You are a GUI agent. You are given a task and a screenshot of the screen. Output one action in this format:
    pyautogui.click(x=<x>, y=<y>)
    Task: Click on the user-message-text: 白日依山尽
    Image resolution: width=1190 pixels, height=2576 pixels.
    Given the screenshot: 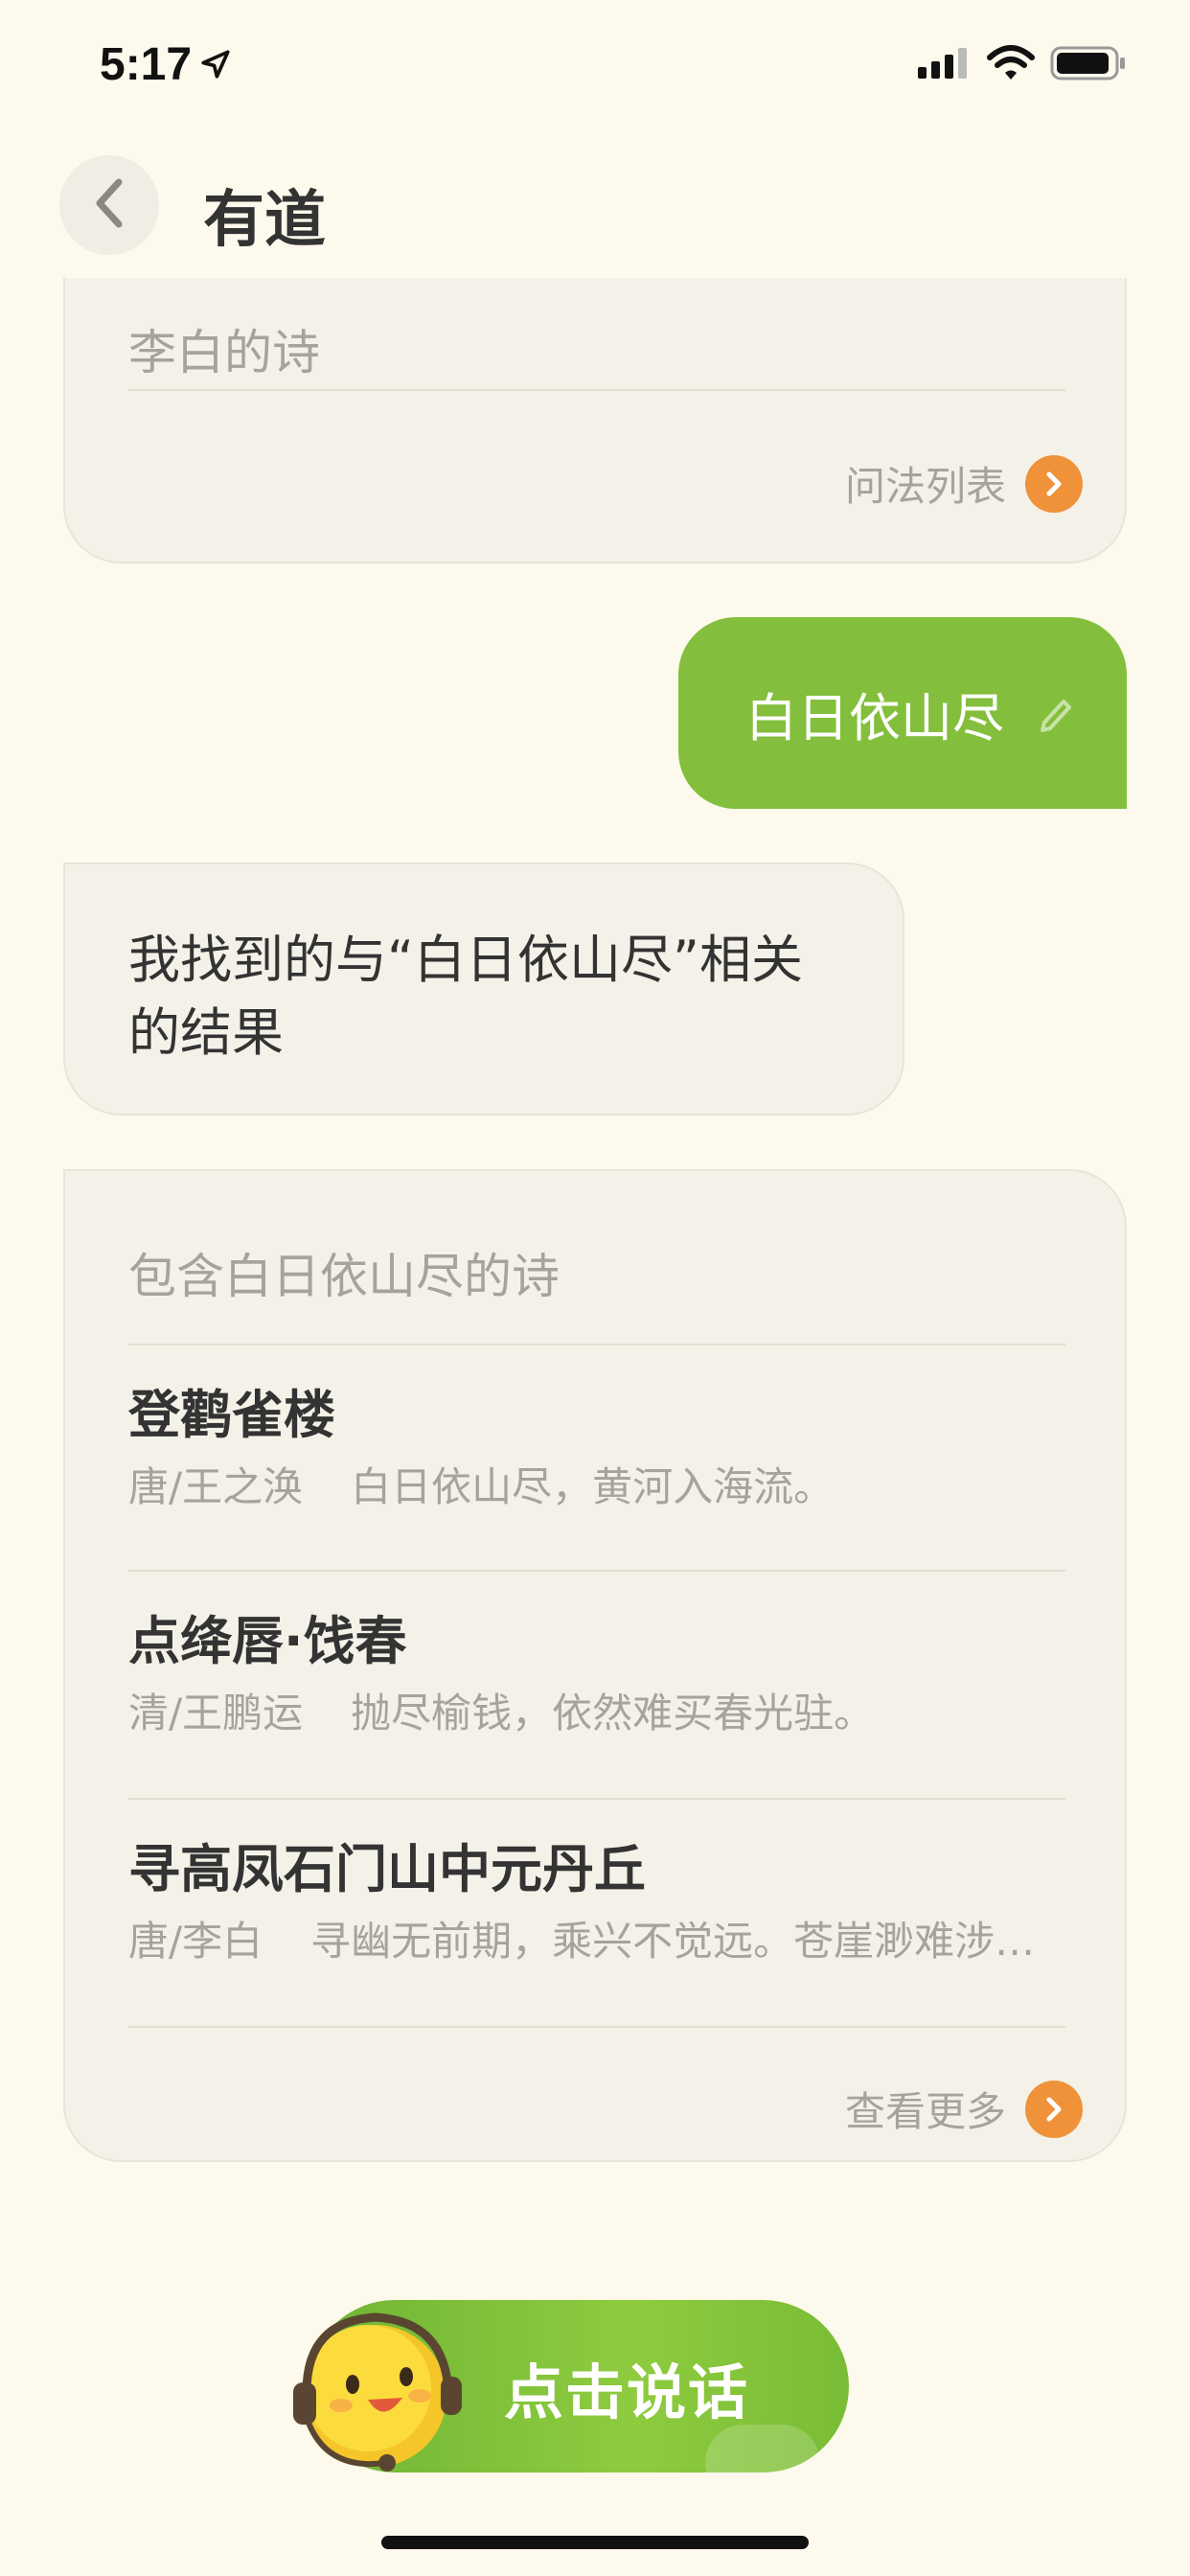 What is the action you would take?
    pyautogui.click(x=874, y=717)
    